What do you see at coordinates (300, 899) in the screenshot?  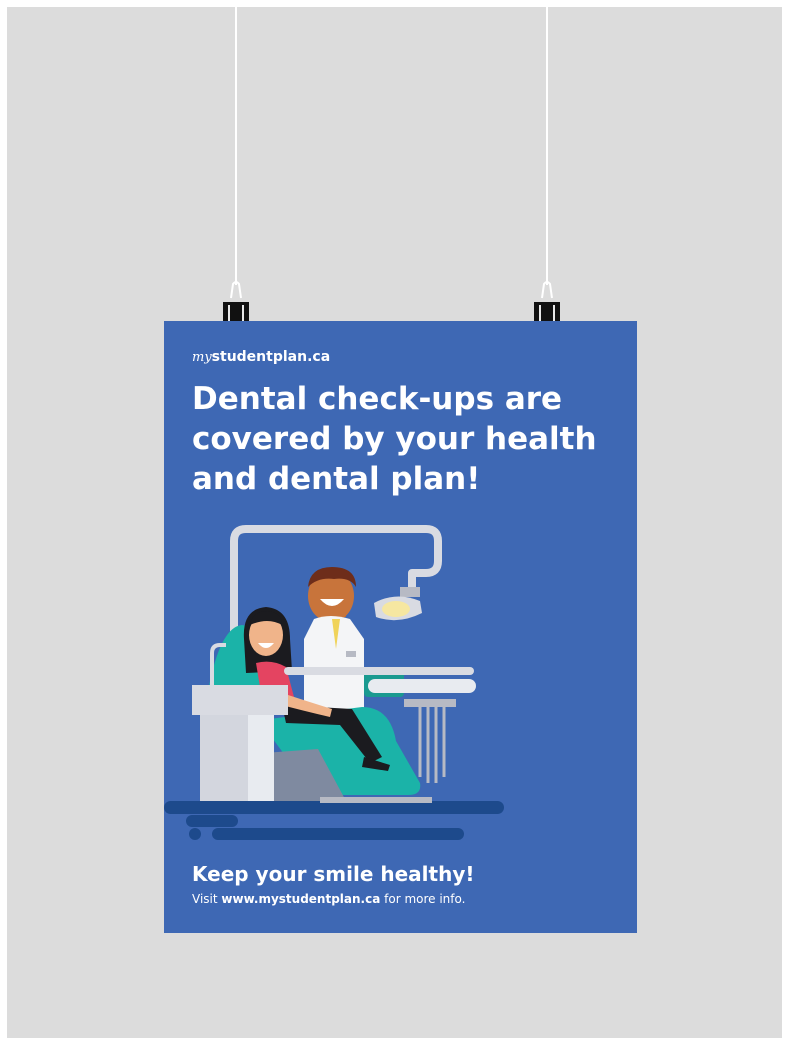 I see `website-link: www.mystudentplan.ca` at bounding box center [300, 899].